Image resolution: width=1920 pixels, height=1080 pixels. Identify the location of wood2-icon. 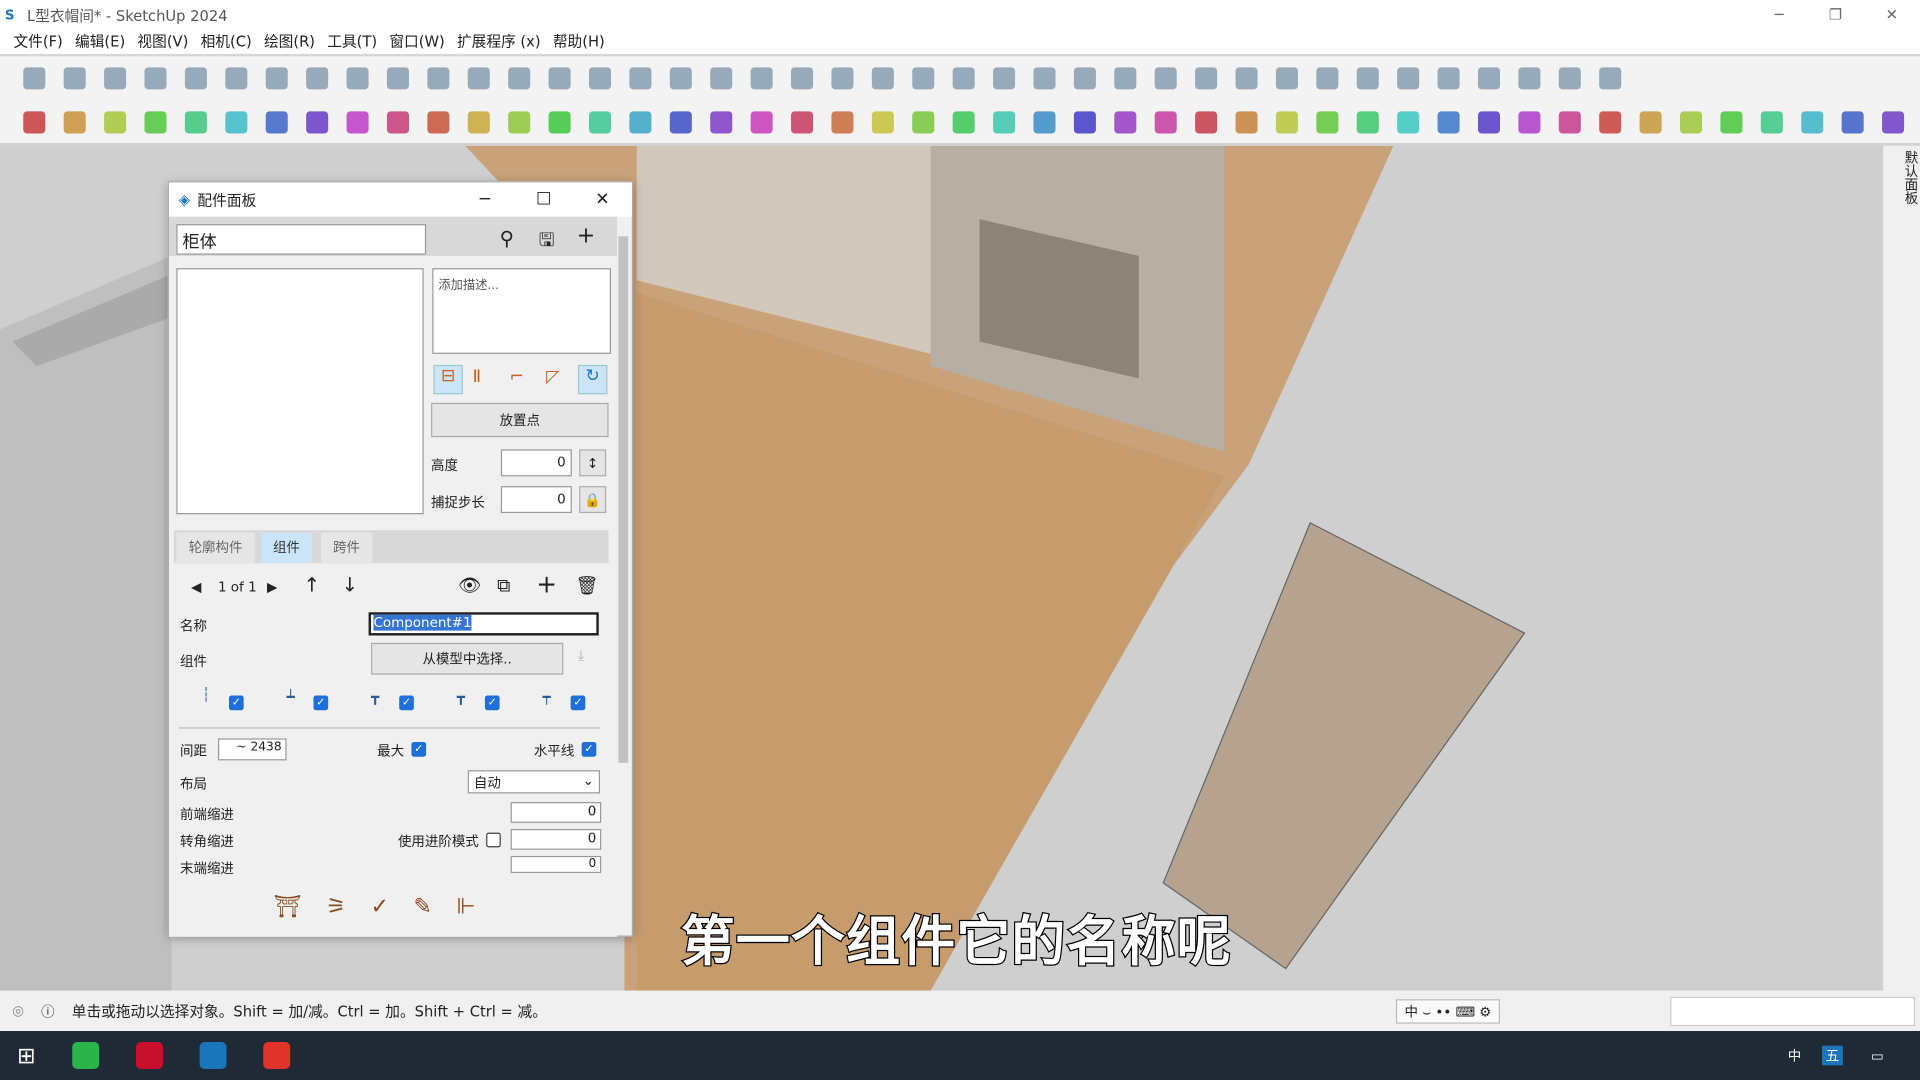
(1893, 122).